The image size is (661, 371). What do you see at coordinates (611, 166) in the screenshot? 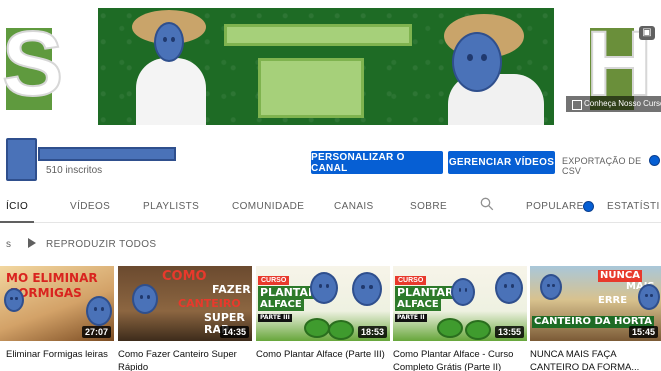
I see `export-csv-button: EXPORTAÇÃO DE CSV` at bounding box center [611, 166].